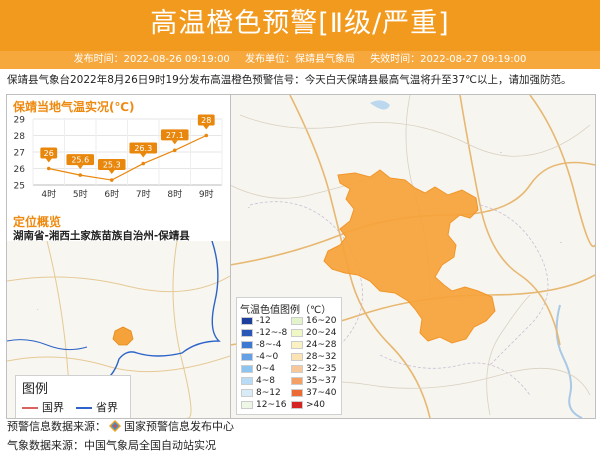 The image size is (600, 471). What do you see at coordinates (80, 194) in the screenshot?
I see `x-tick-label: 5时` at bounding box center [80, 194].